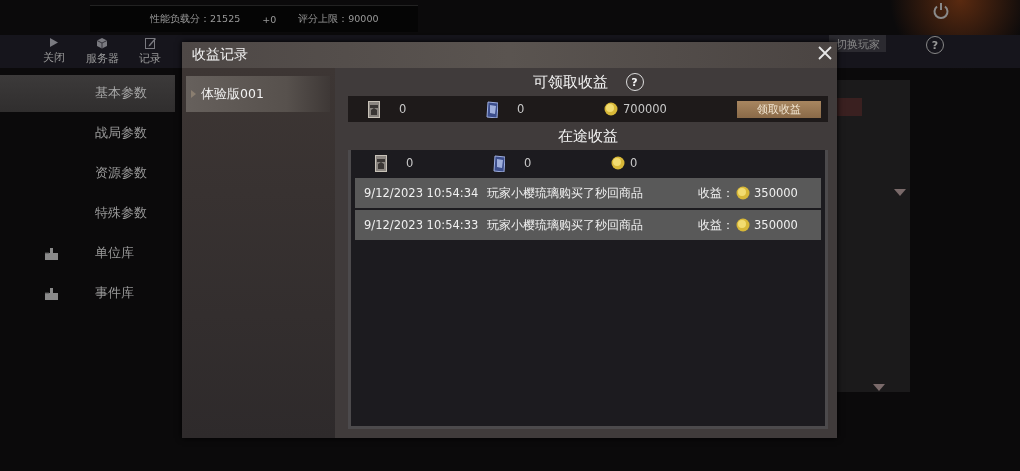 The width and height of the screenshot is (1020, 471). I want to click on sidebar-item: 单位库, so click(87, 253).